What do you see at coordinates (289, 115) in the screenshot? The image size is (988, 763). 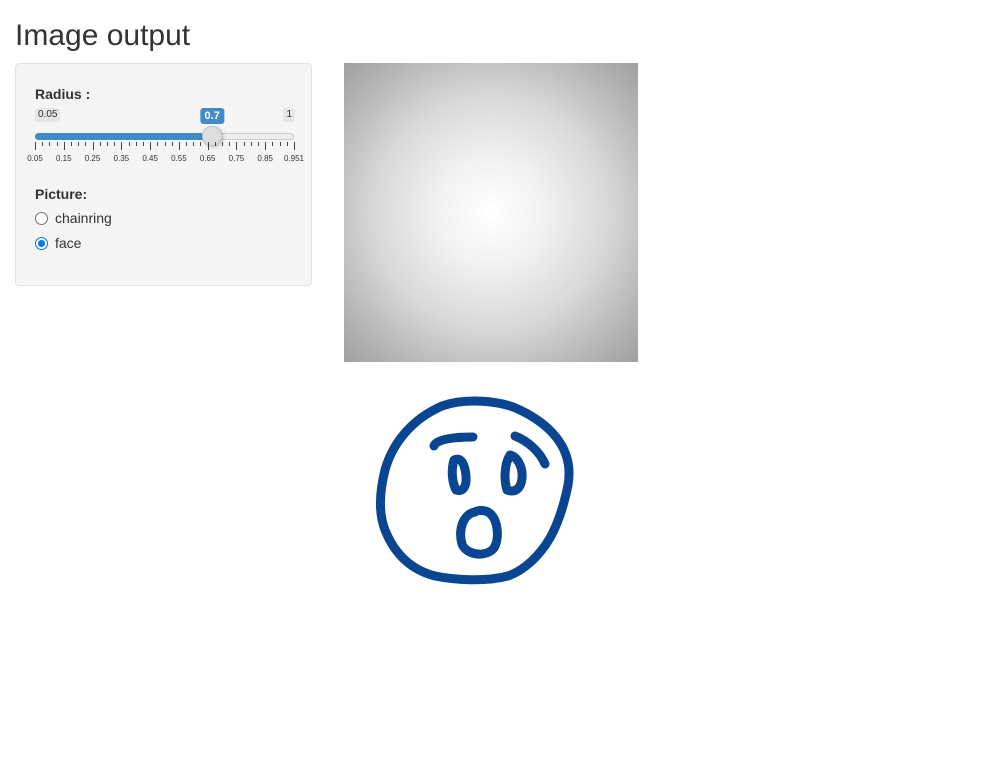 I see `slider-max-label: 1` at bounding box center [289, 115].